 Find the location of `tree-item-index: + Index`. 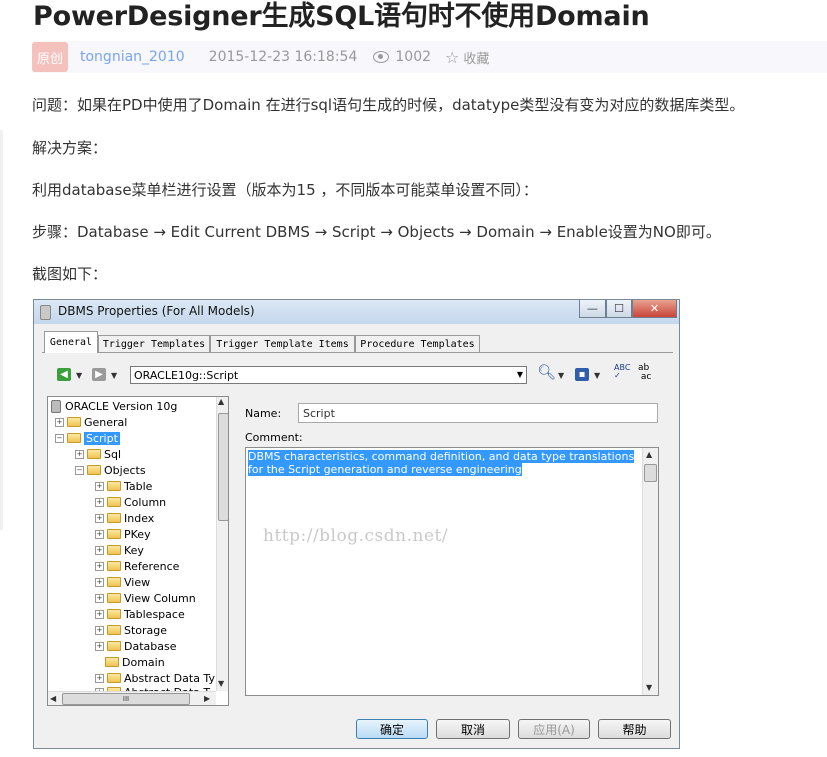

tree-item-index: + Index is located at coordinates (124, 518).